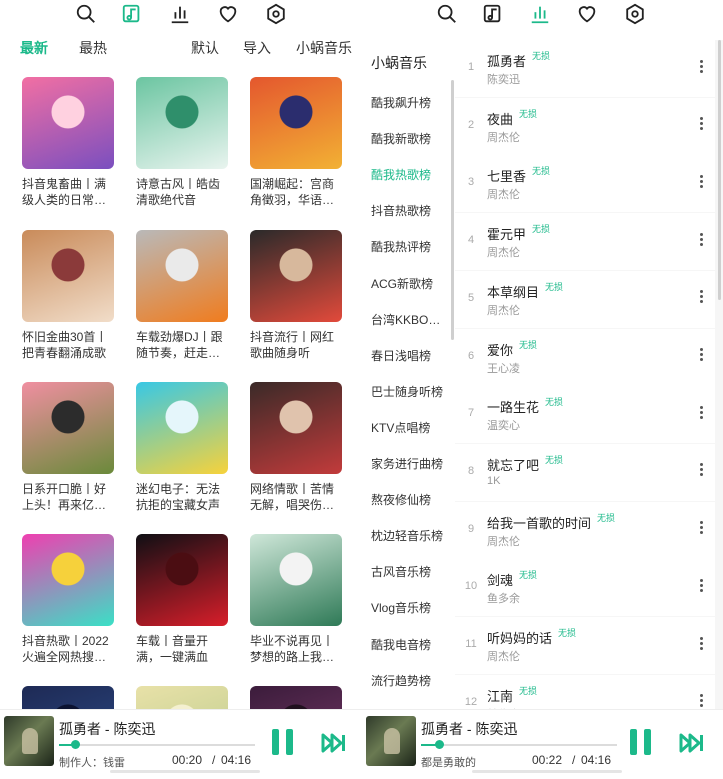 The height and width of the screenshot is (779, 723). Describe the element at coordinates (585, 357) in the screenshot. I see `song-row: 6 爱你 无损 王心凌` at that location.